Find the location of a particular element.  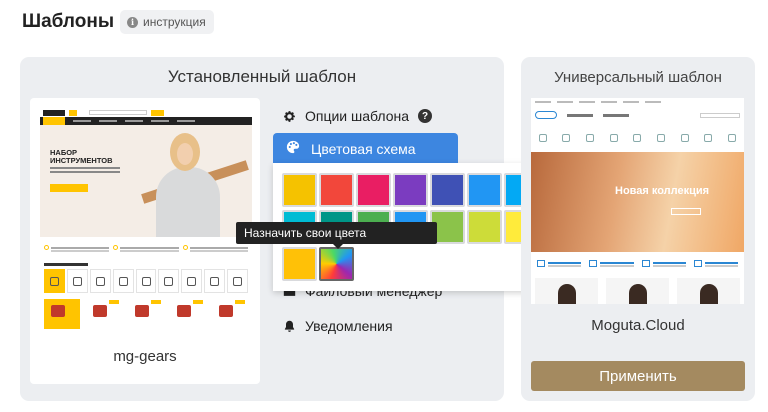

instruction-label: инструкция is located at coordinates (174, 22).